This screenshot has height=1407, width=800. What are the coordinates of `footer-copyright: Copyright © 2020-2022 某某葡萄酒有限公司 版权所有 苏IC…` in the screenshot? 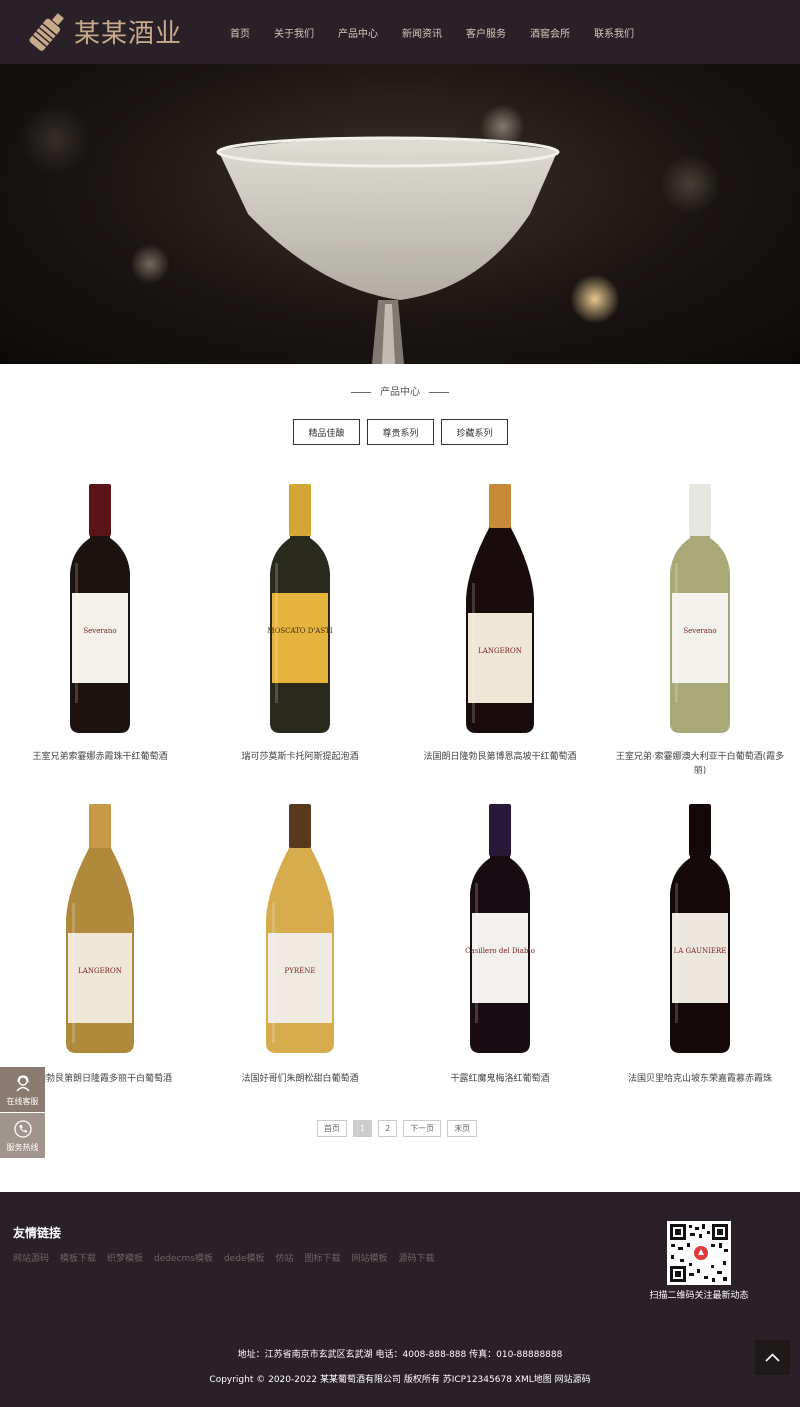 It's located at (400, 1380).